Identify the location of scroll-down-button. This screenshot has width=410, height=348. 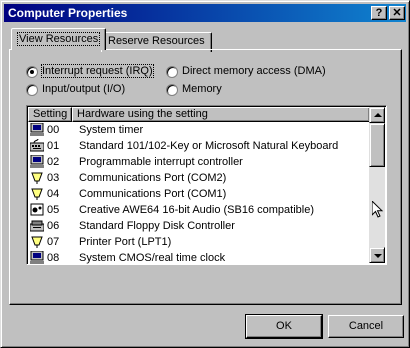
(377, 255).